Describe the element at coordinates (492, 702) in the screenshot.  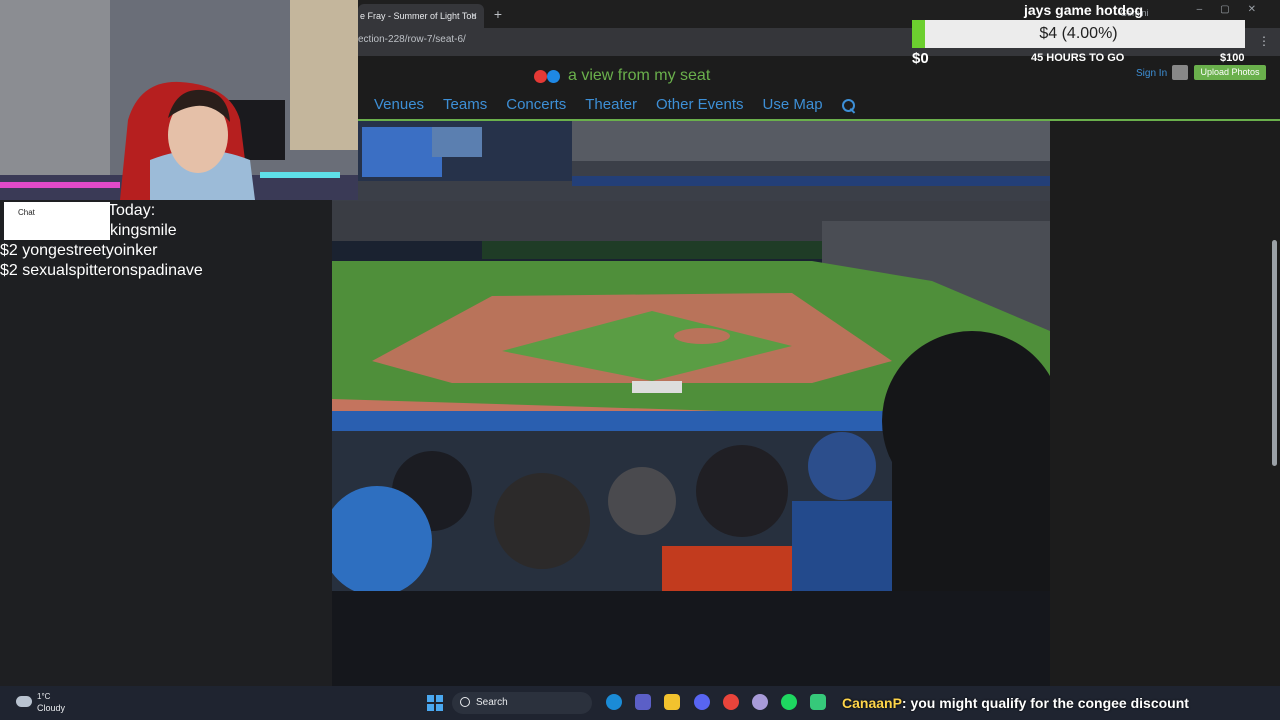
I see `taskbar-search-label: Search` at that location.